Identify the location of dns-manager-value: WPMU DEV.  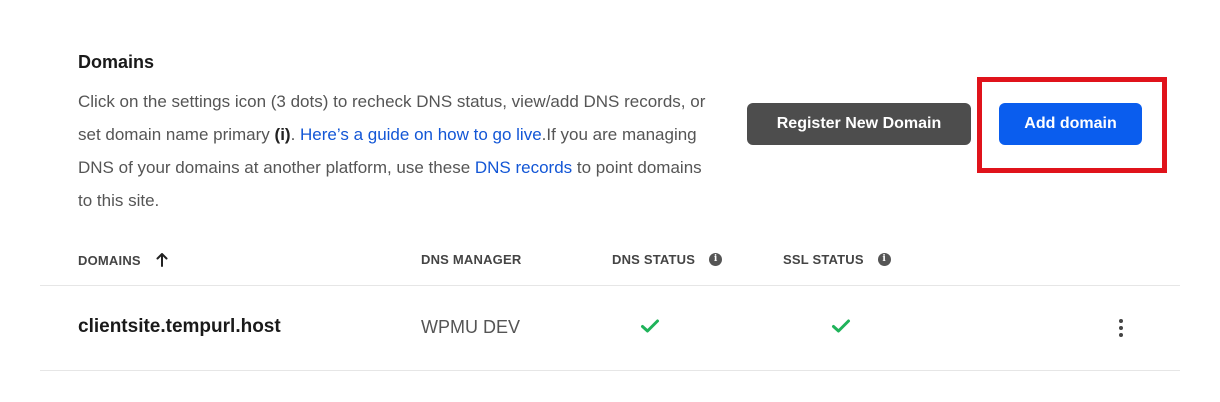
(470, 327).